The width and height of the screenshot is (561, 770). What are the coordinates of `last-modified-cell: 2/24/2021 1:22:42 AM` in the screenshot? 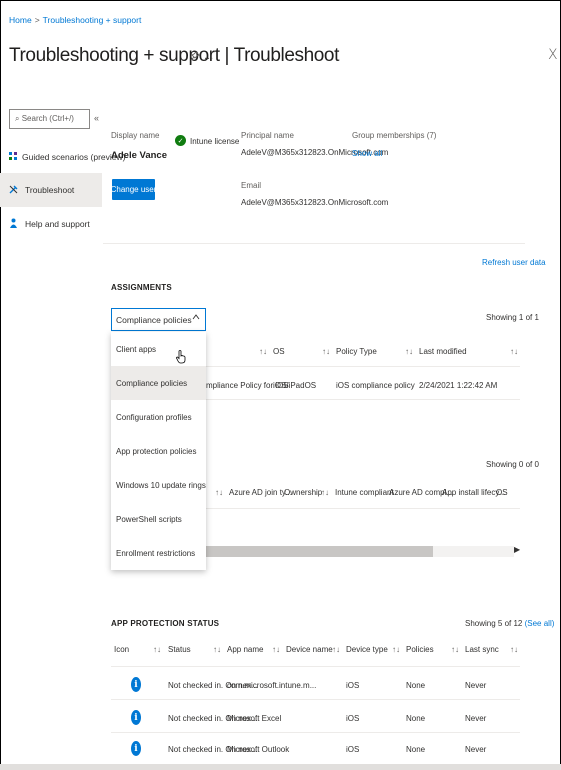 It's located at (458, 385).